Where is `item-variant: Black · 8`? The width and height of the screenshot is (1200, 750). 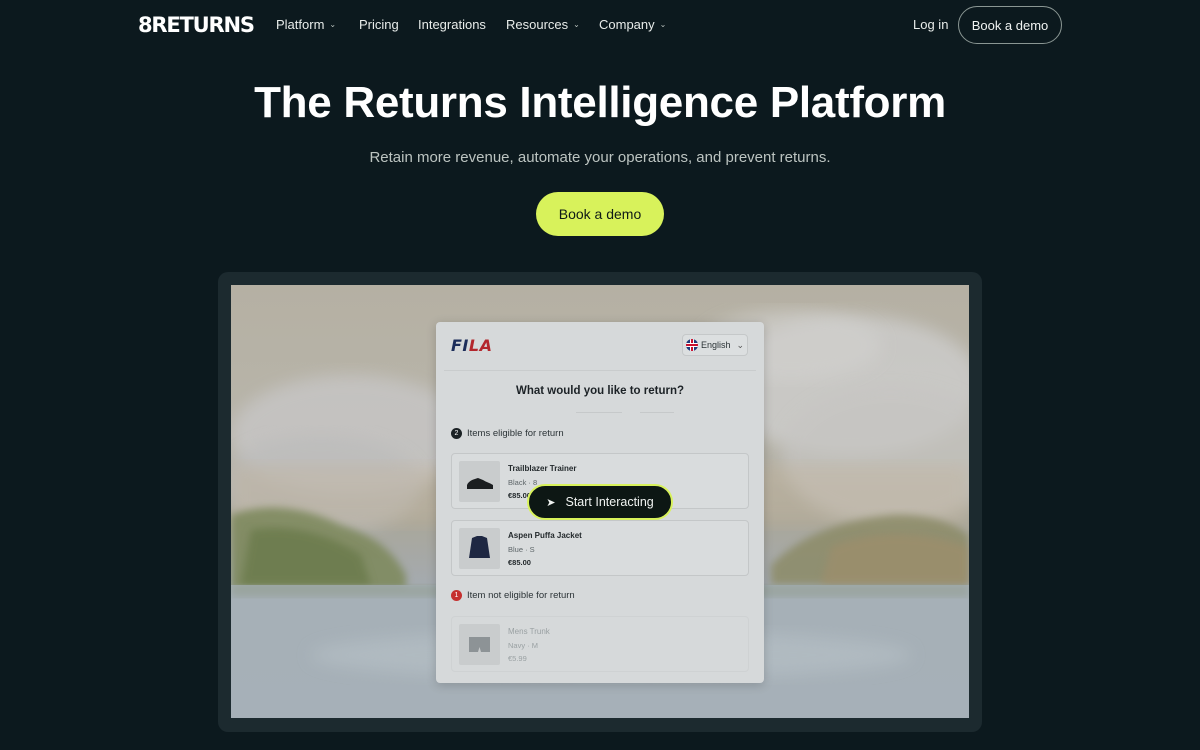
item-variant: Black · 8 is located at coordinates (523, 482).